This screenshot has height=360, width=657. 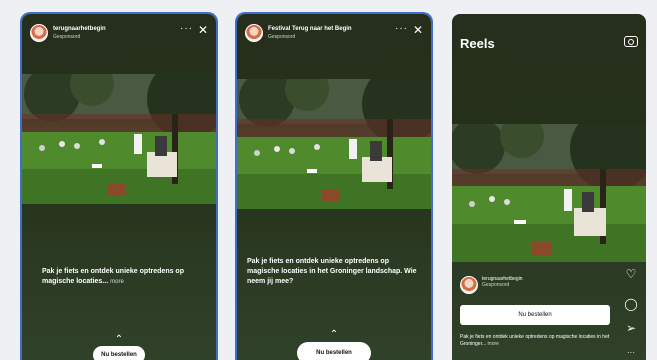 What do you see at coordinates (310, 29) in the screenshot?
I see `account-name: Festival Terug naar het Begin` at bounding box center [310, 29].